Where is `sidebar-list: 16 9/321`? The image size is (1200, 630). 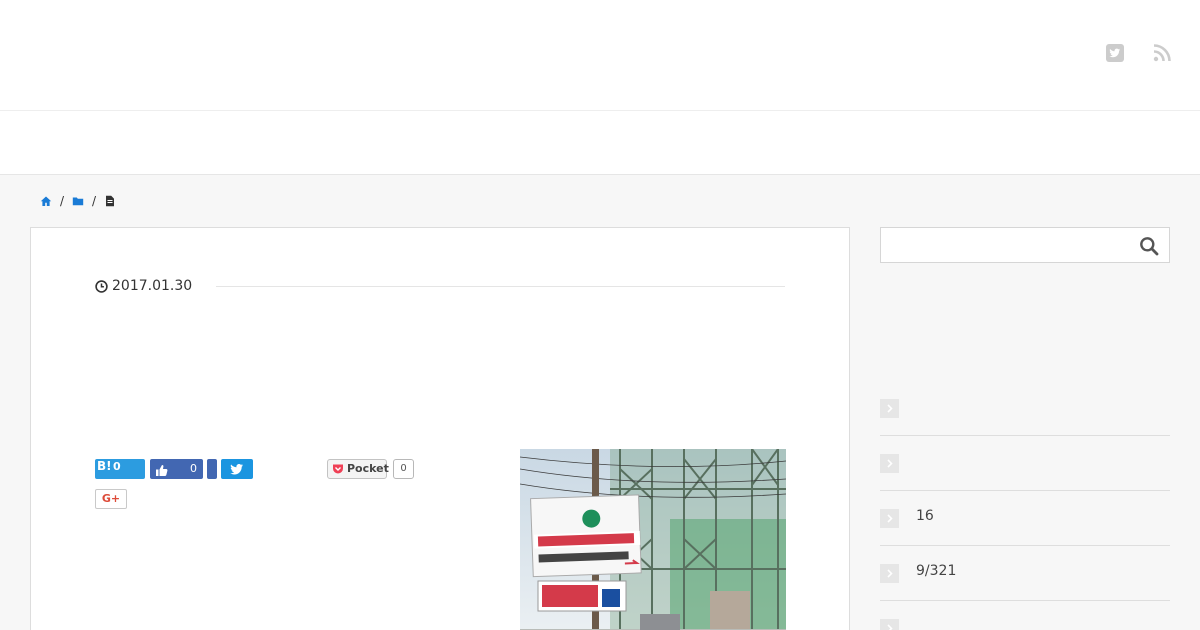
sidebar-list: 16 9/321 is located at coordinates (1025, 505).